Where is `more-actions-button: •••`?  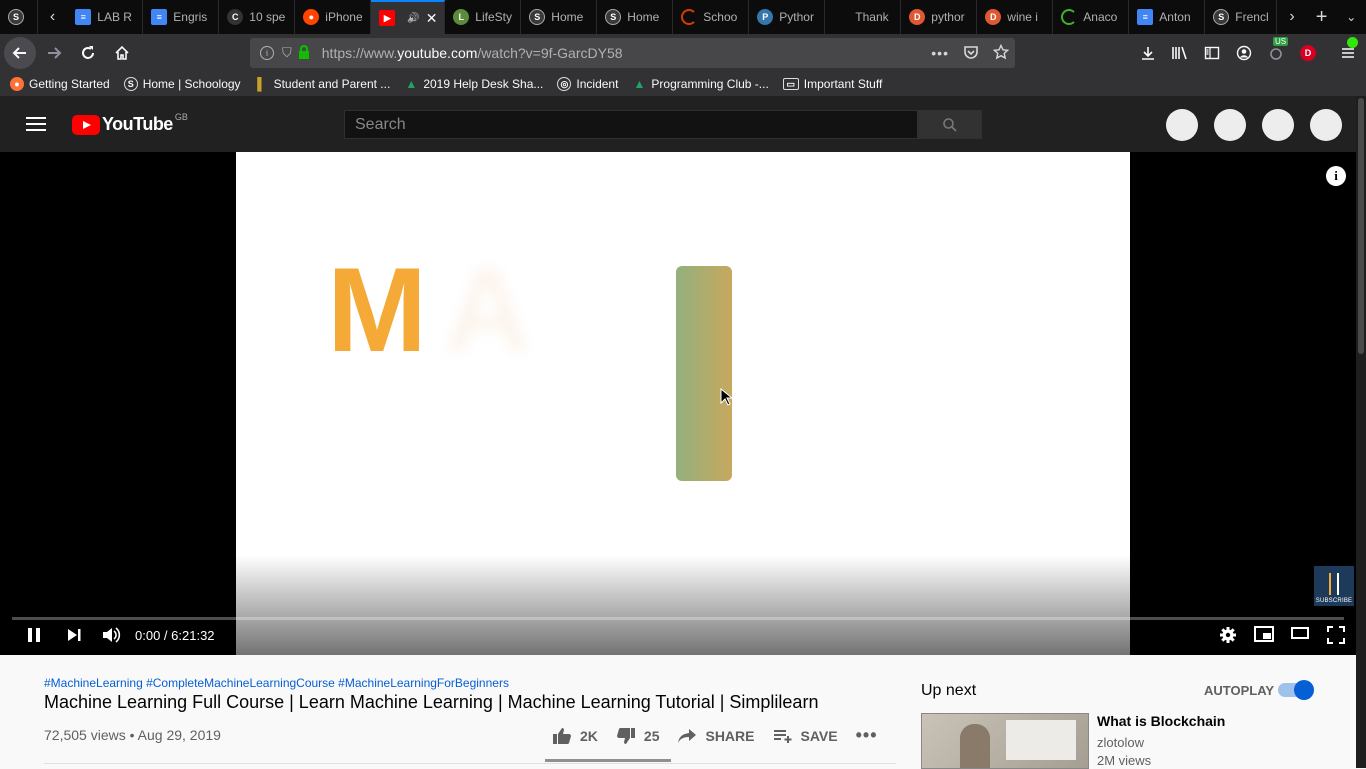
more-actions-button: ••• is located at coordinates (867, 735).